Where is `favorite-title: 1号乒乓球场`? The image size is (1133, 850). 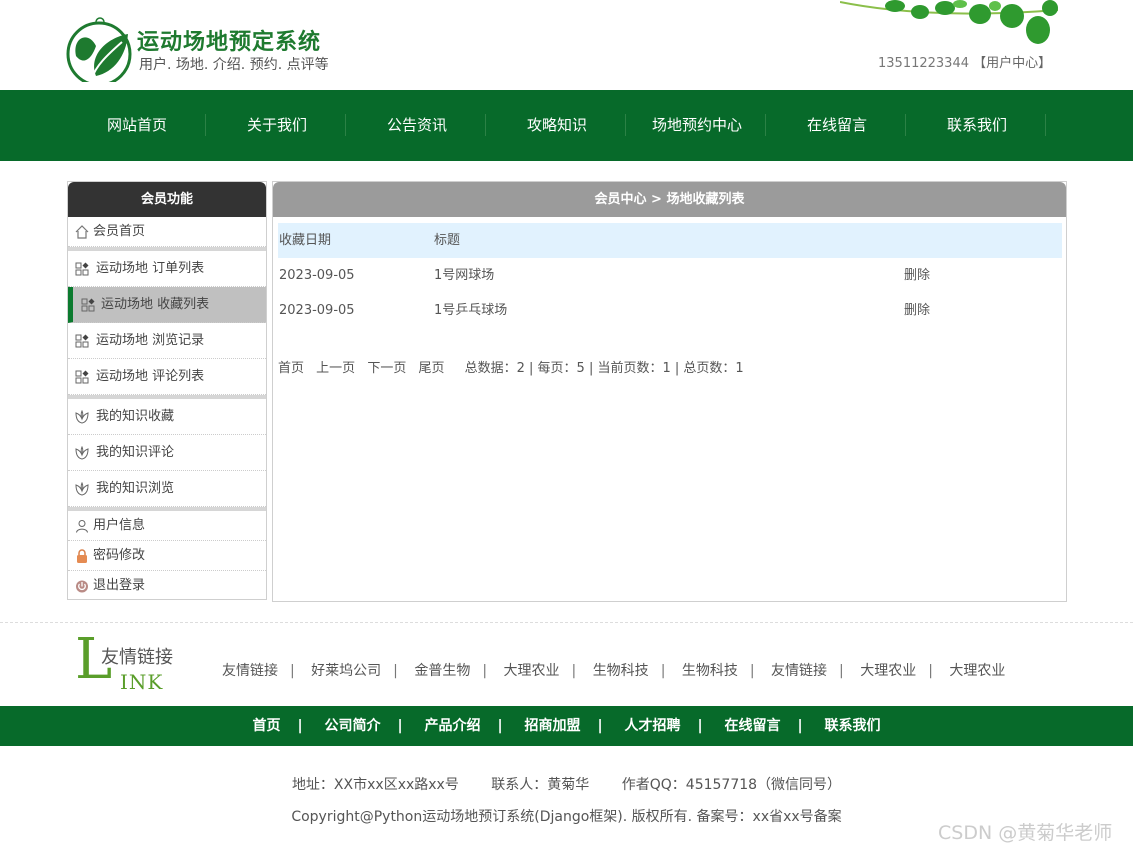 favorite-title: 1号乒乓球场 is located at coordinates (470, 310).